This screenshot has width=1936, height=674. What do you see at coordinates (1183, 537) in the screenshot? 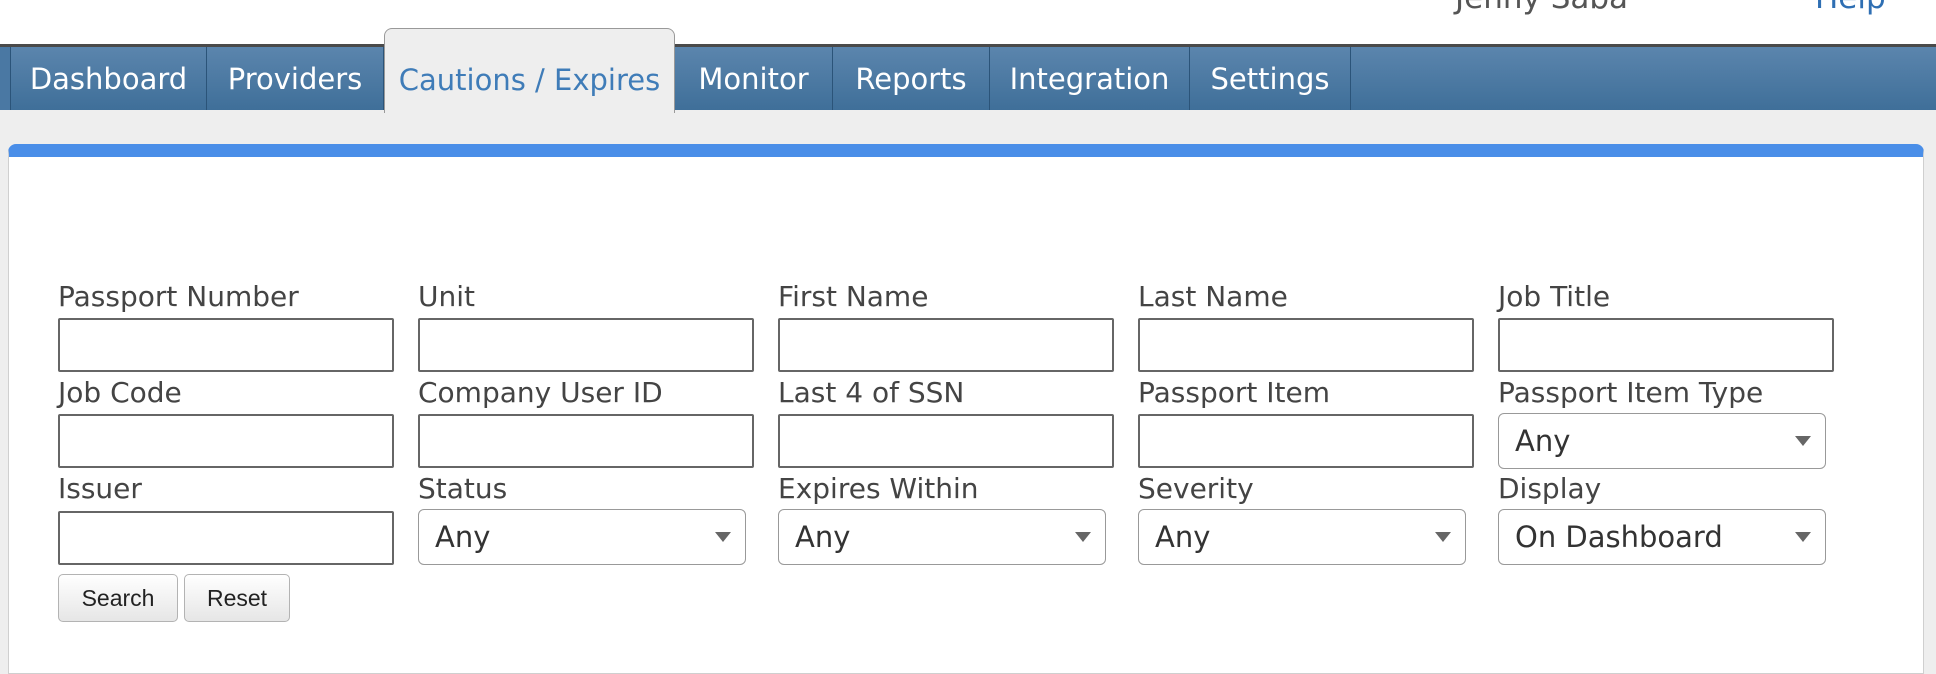
I see `severity-value: Any` at bounding box center [1183, 537].